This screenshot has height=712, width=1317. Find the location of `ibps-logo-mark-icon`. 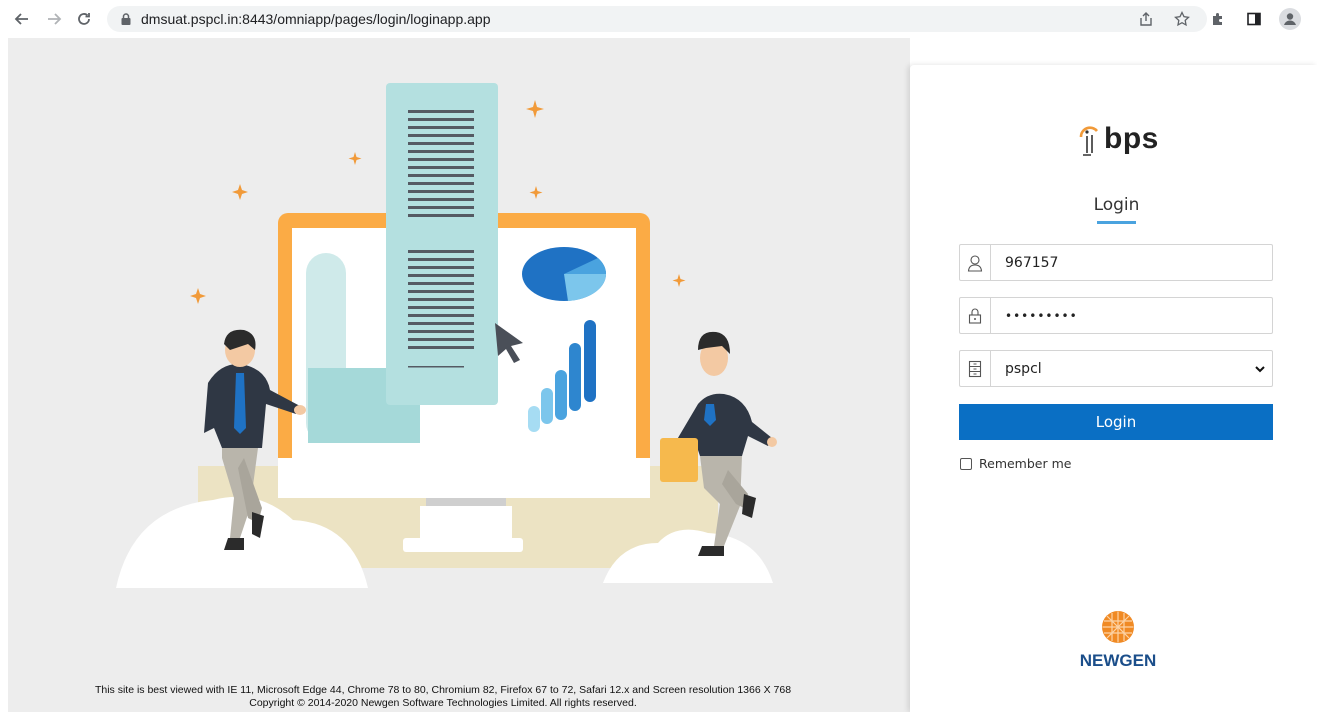

ibps-logo-mark-icon is located at coordinates (1089, 141).